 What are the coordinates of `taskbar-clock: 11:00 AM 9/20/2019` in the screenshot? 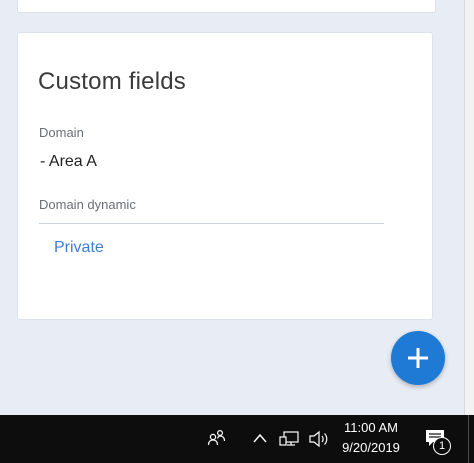 It's located at (371, 438).